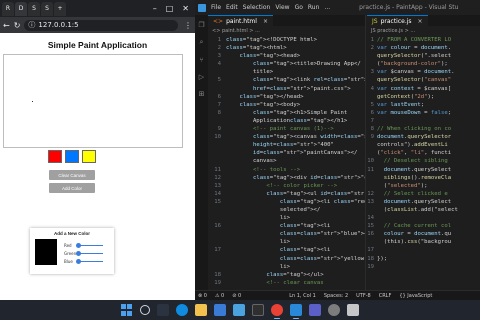 This screenshot has width=480, height=320. Describe the element at coordinates (286, 40) in the screenshot. I see `code-line: 1 class="tag"><!DOCTYPE html>` at that location.